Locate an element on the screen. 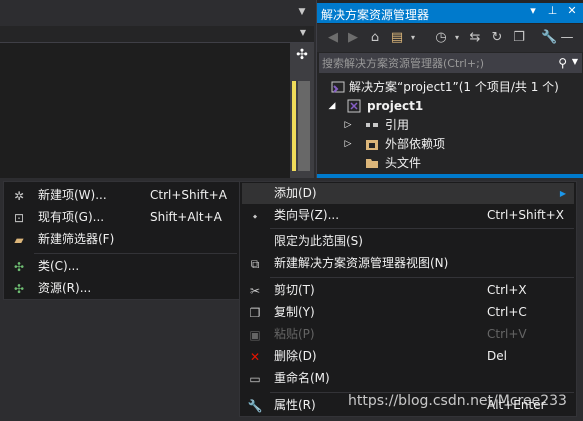 The image size is (583, 421). search-input is located at coordinates (432, 63).